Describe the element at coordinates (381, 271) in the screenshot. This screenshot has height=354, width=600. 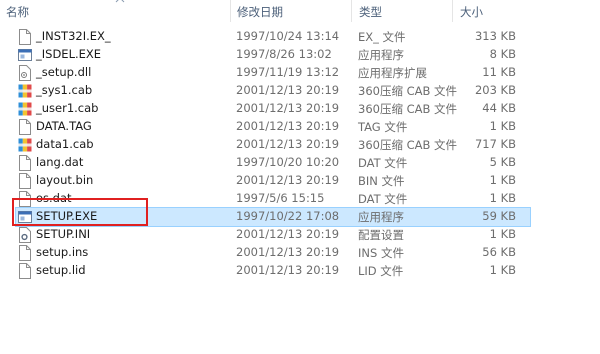
I see `file-type: LID 文件` at that location.